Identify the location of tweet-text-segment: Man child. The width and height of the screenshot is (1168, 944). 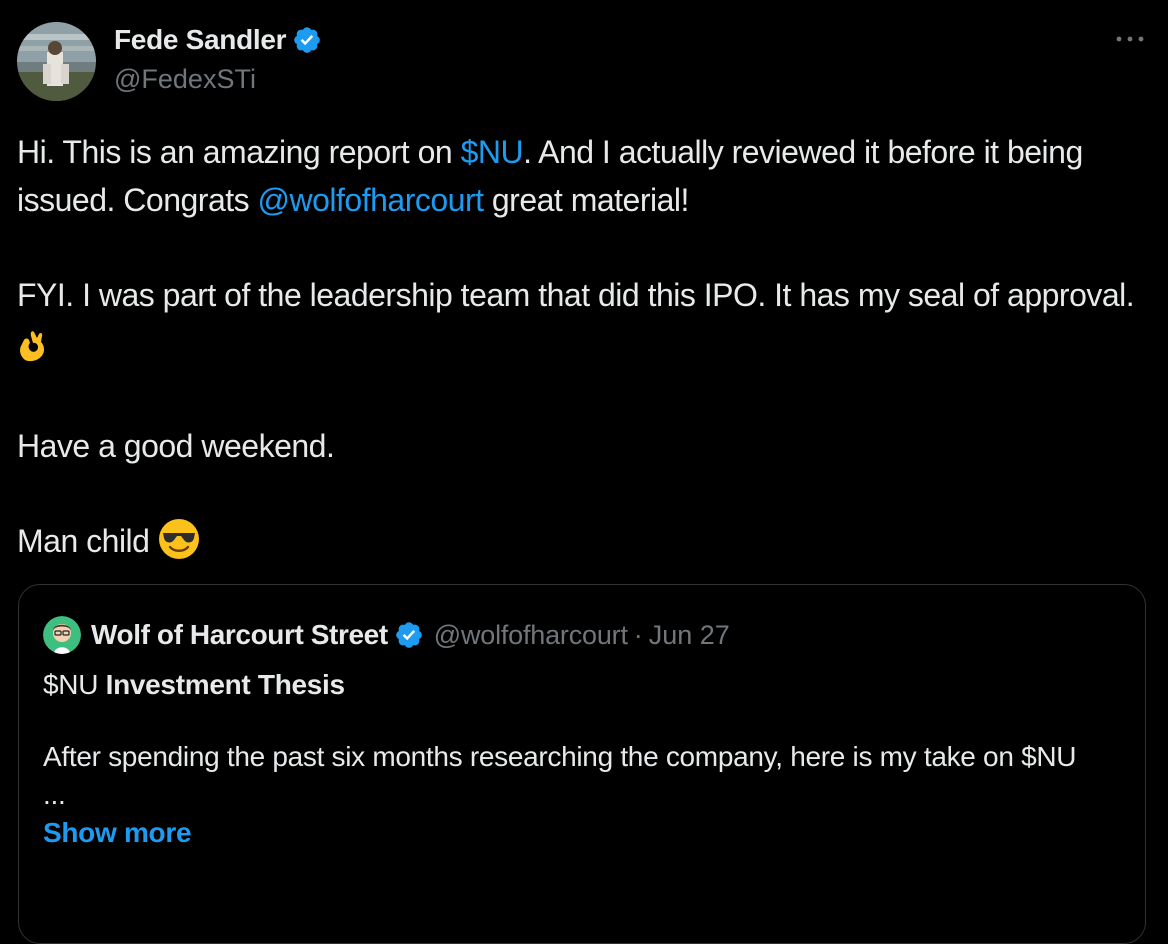
(83, 541).